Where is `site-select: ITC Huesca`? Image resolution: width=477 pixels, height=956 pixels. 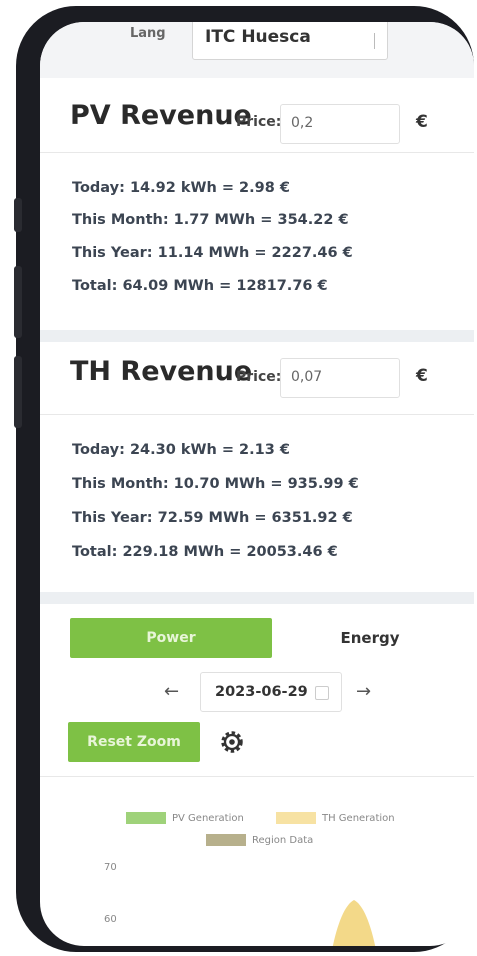
site-select: ITC Huesca is located at coordinates (290, 41).